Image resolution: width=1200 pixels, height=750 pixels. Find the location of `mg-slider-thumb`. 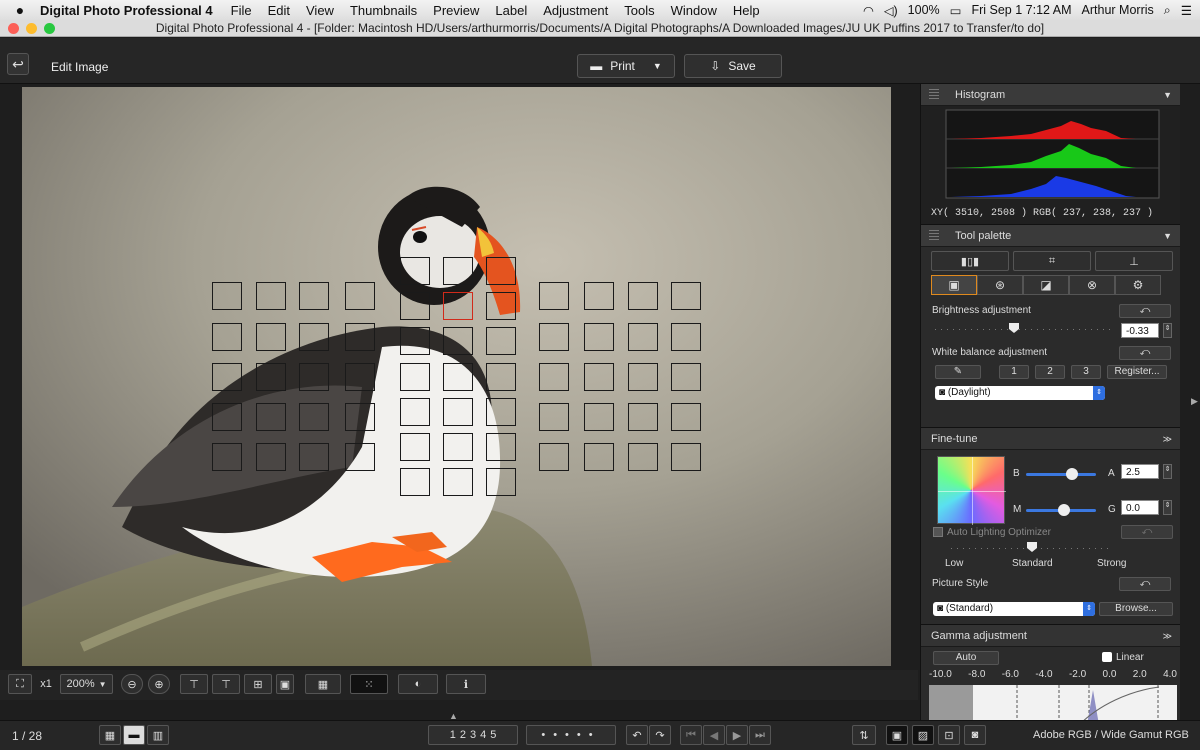

mg-slider-thumb is located at coordinates (1064, 510).